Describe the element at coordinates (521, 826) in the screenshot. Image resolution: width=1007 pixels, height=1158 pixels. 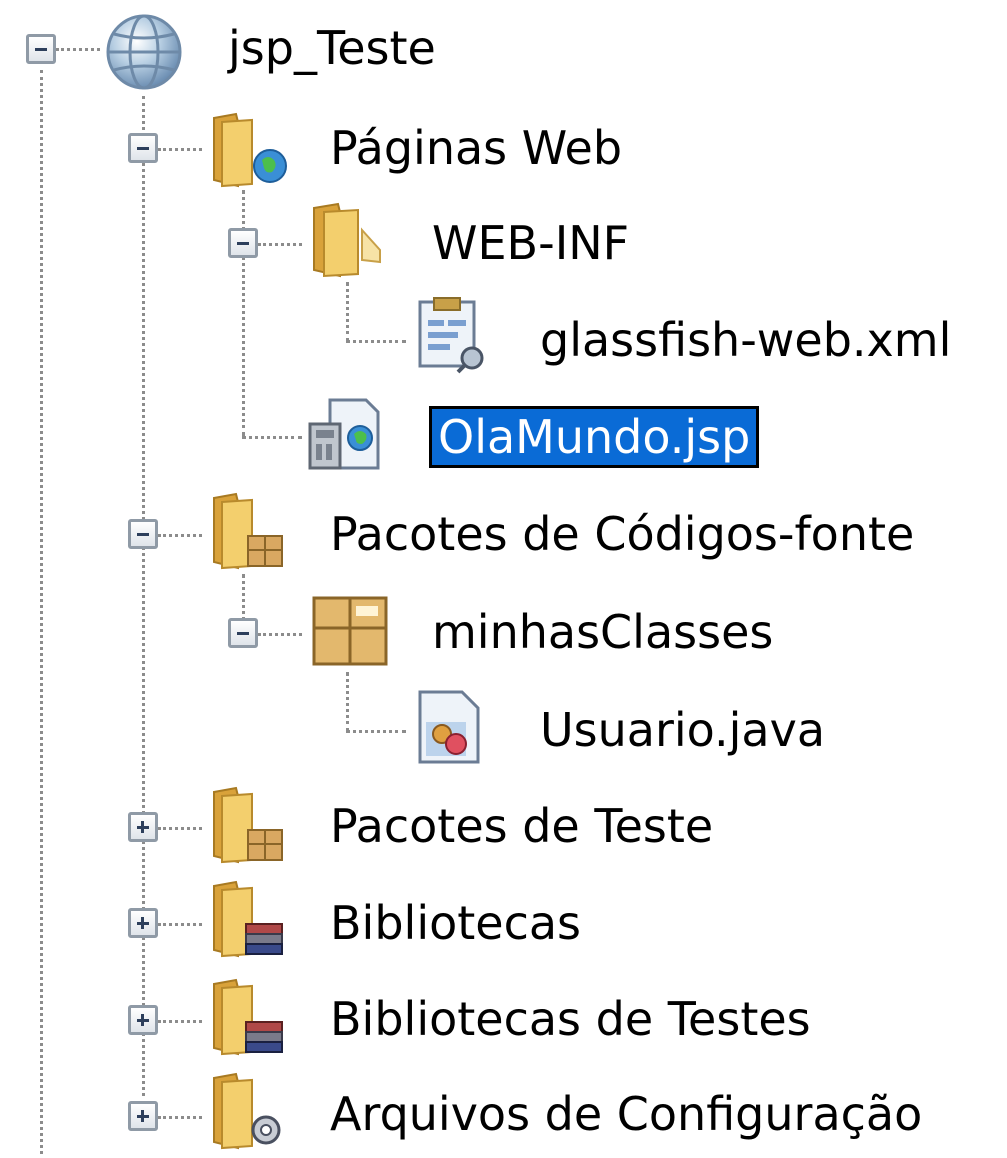
I see `node-label-pacotes-teste: Pacotes de Teste` at that location.